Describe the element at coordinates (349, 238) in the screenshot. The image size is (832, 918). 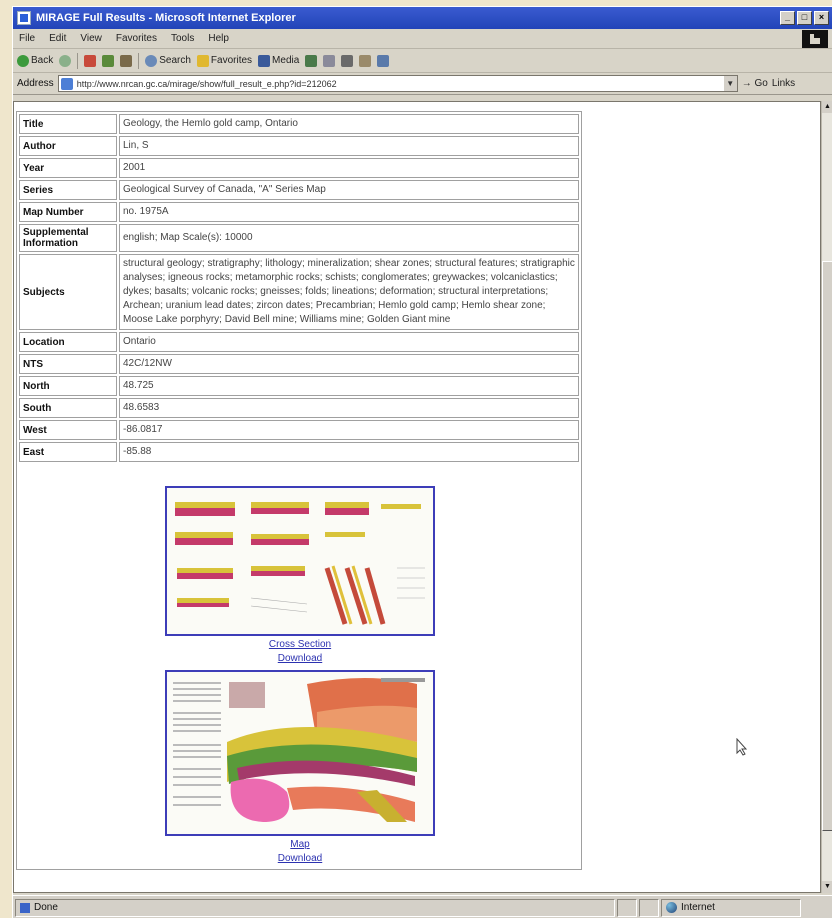
I see `field-value: english; Map Scale(s): 10000` at that location.